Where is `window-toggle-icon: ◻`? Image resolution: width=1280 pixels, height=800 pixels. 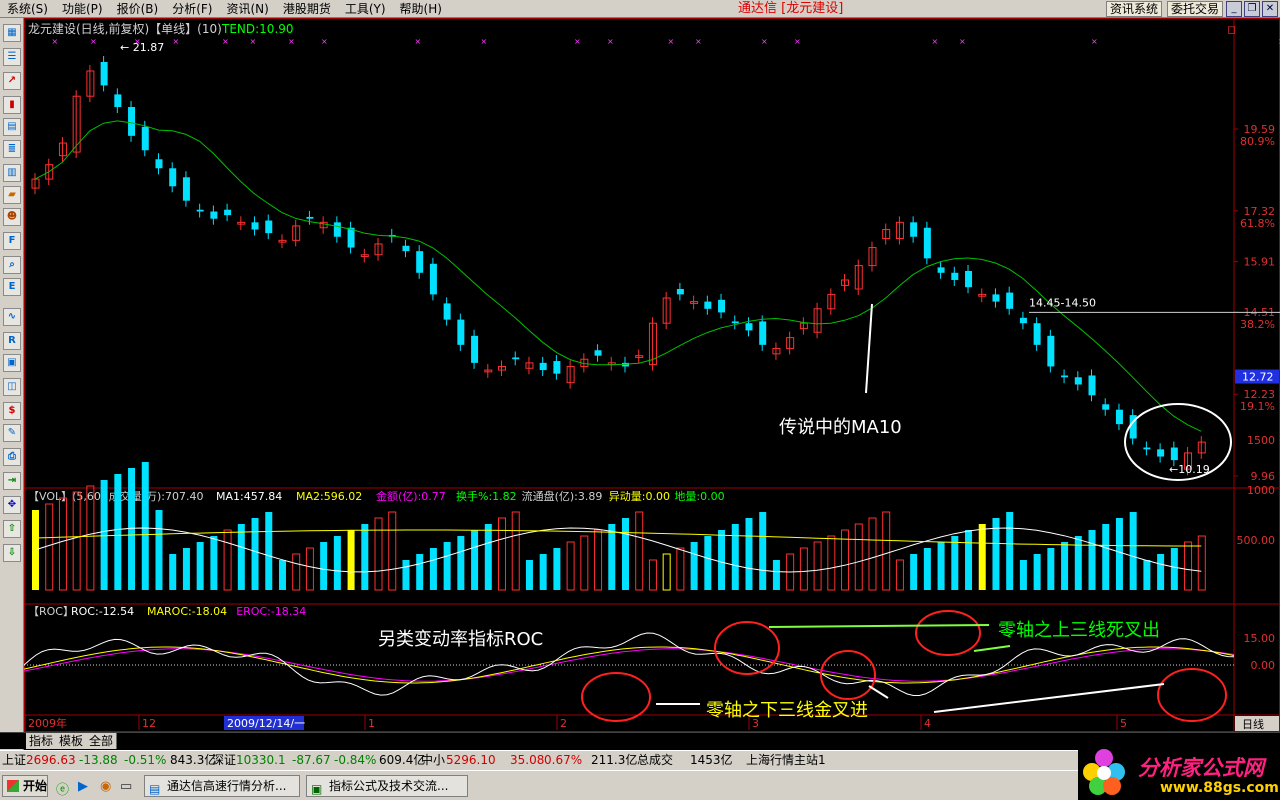
window-toggle-icon: ◻ is located at coordinates (1231, 29).